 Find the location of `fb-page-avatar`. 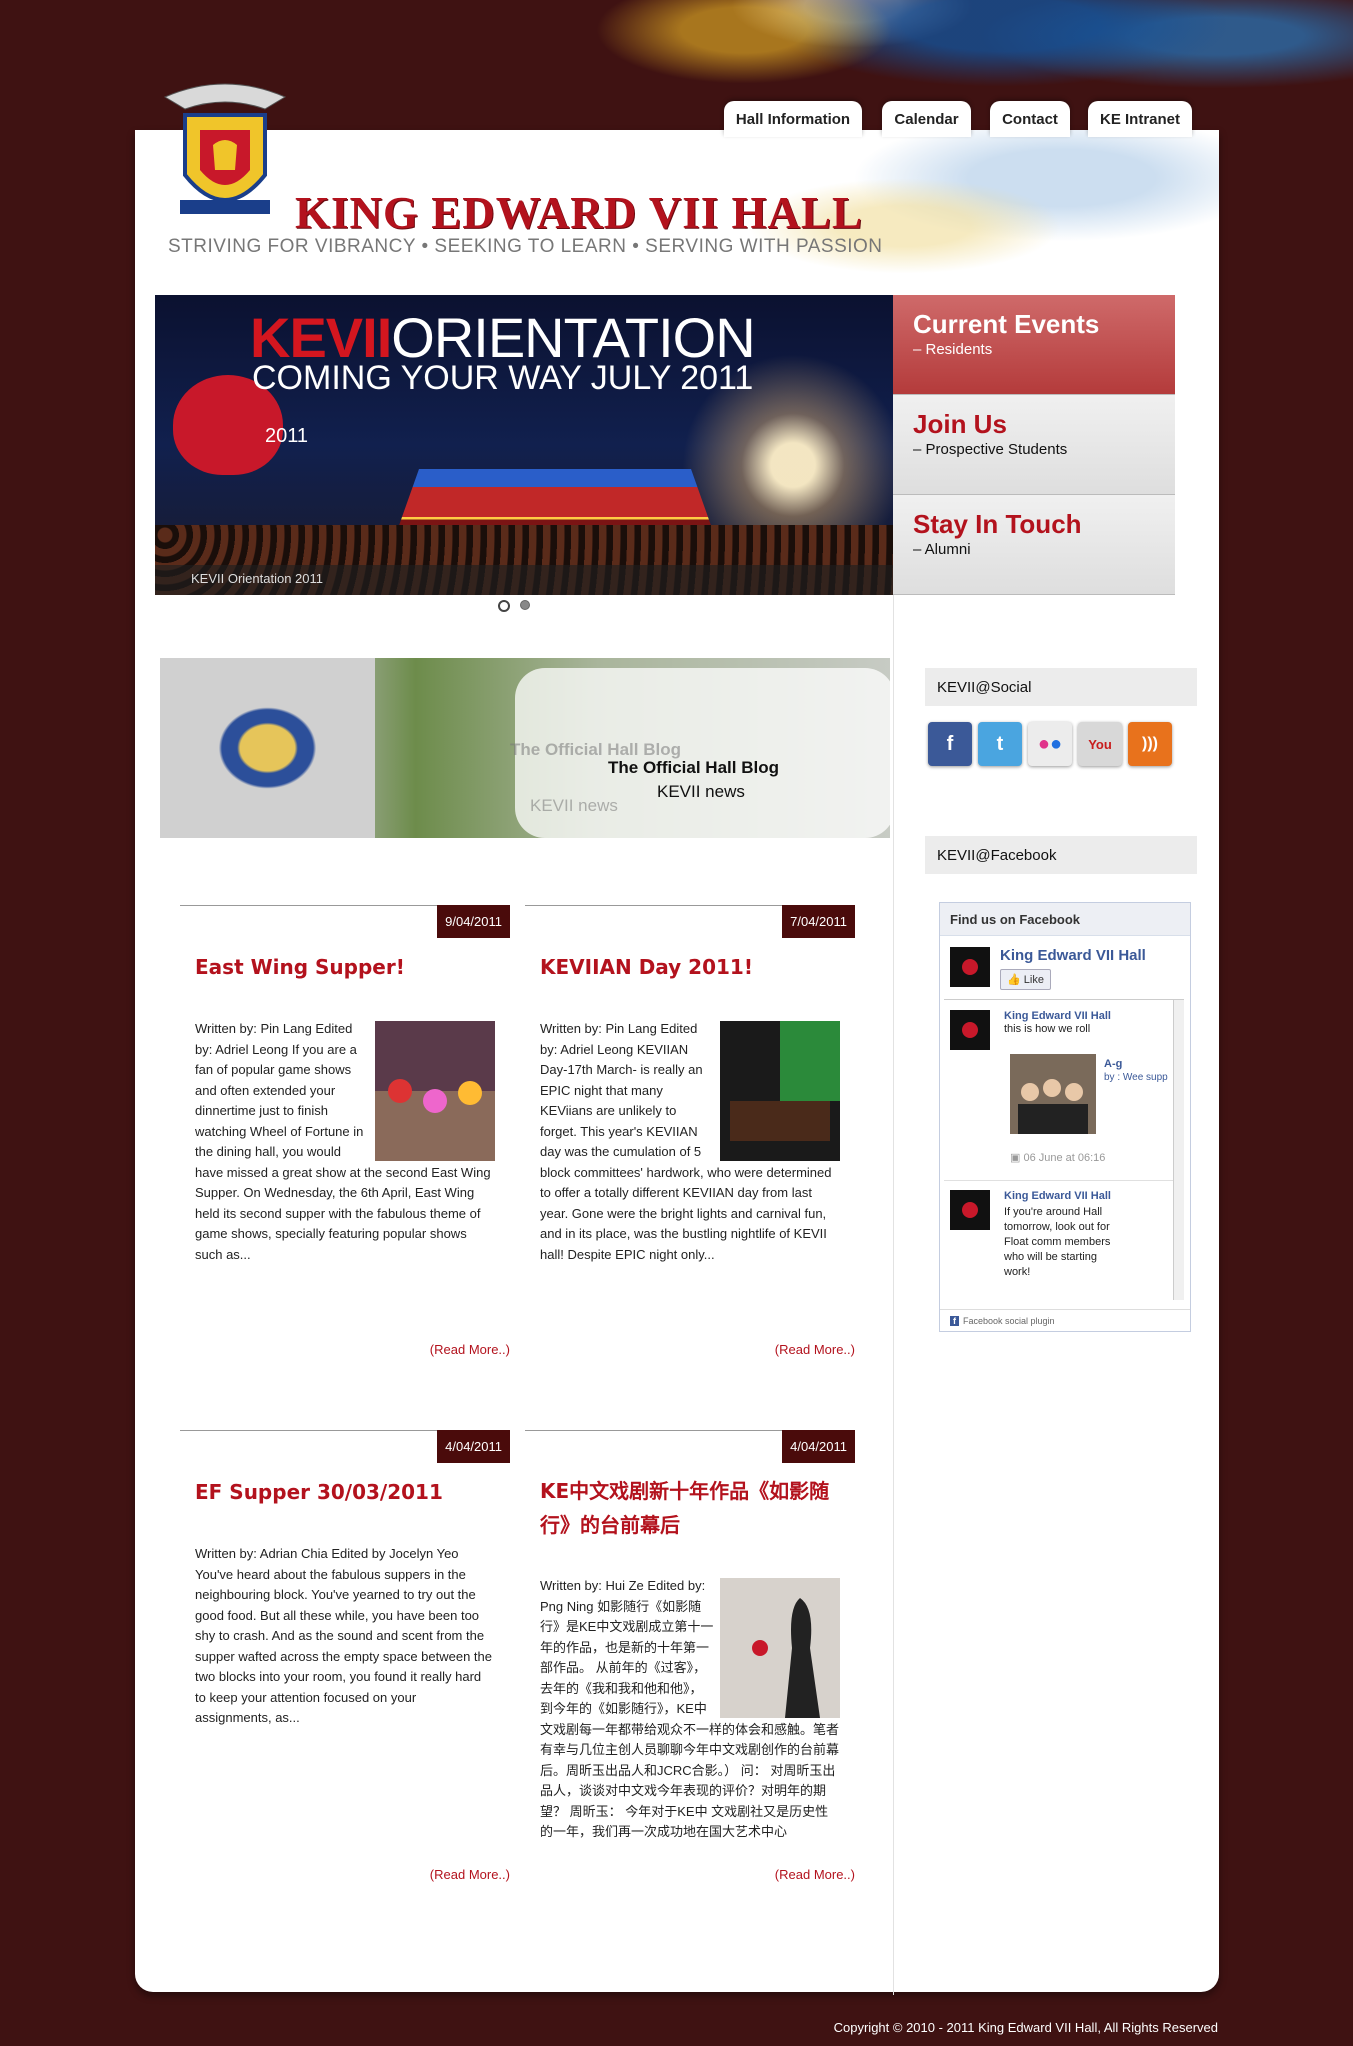

fb-page-avatar is located at coordinates (970, 967).